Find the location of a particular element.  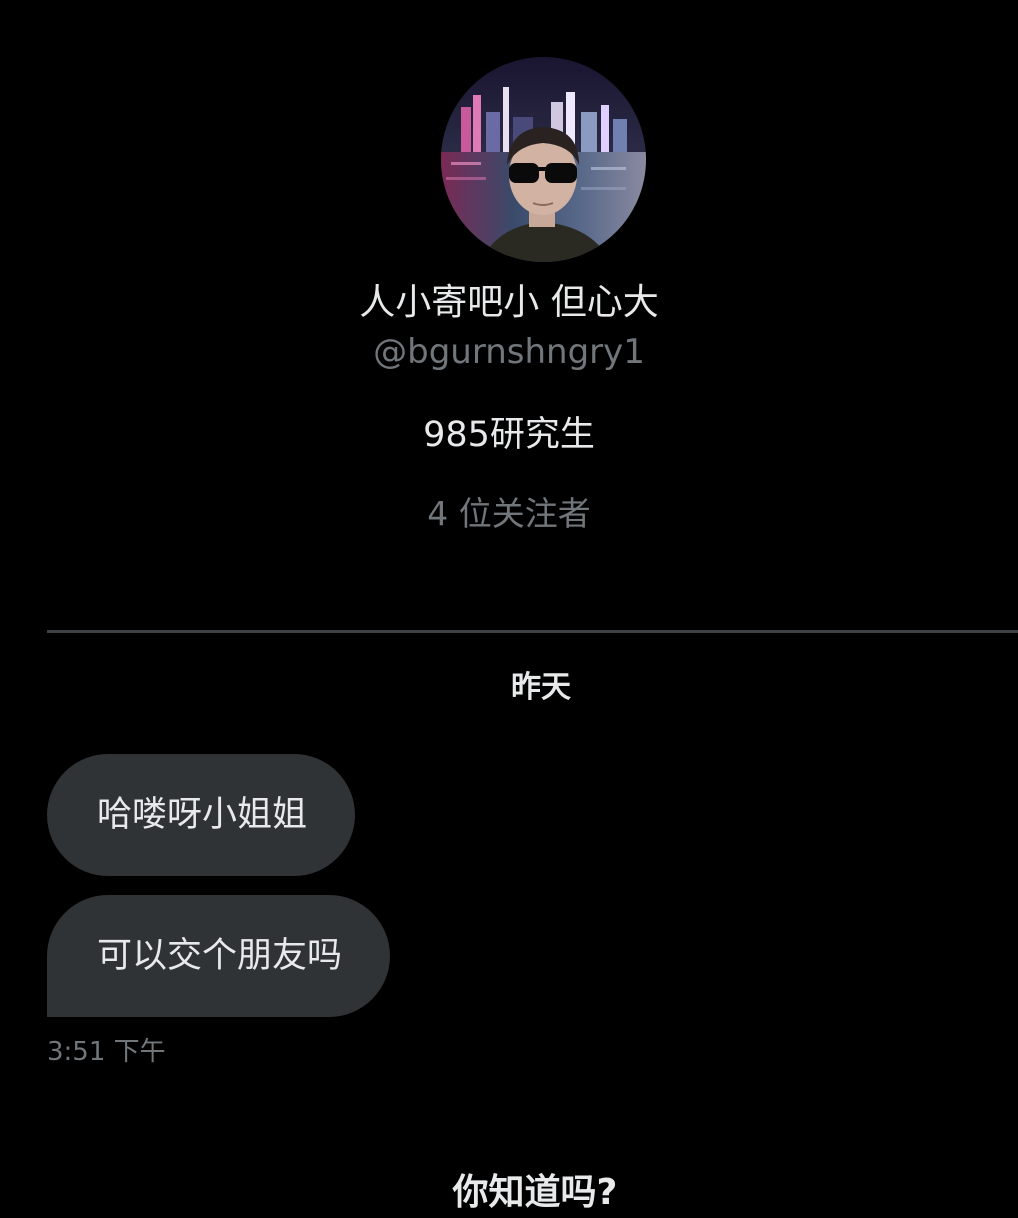

profile-bio: 985研究生 is located at coordinates (509, 435).